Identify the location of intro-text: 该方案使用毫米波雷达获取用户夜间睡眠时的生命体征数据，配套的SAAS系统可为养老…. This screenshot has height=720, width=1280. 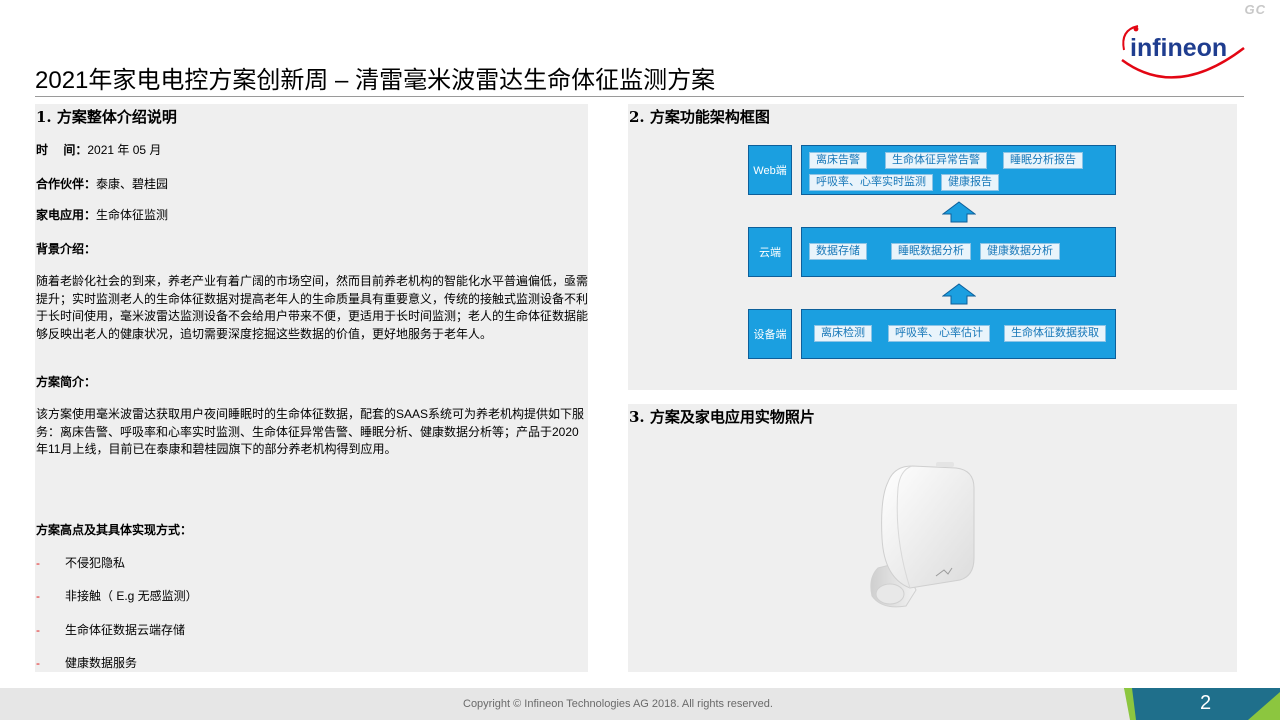
(310, 431).